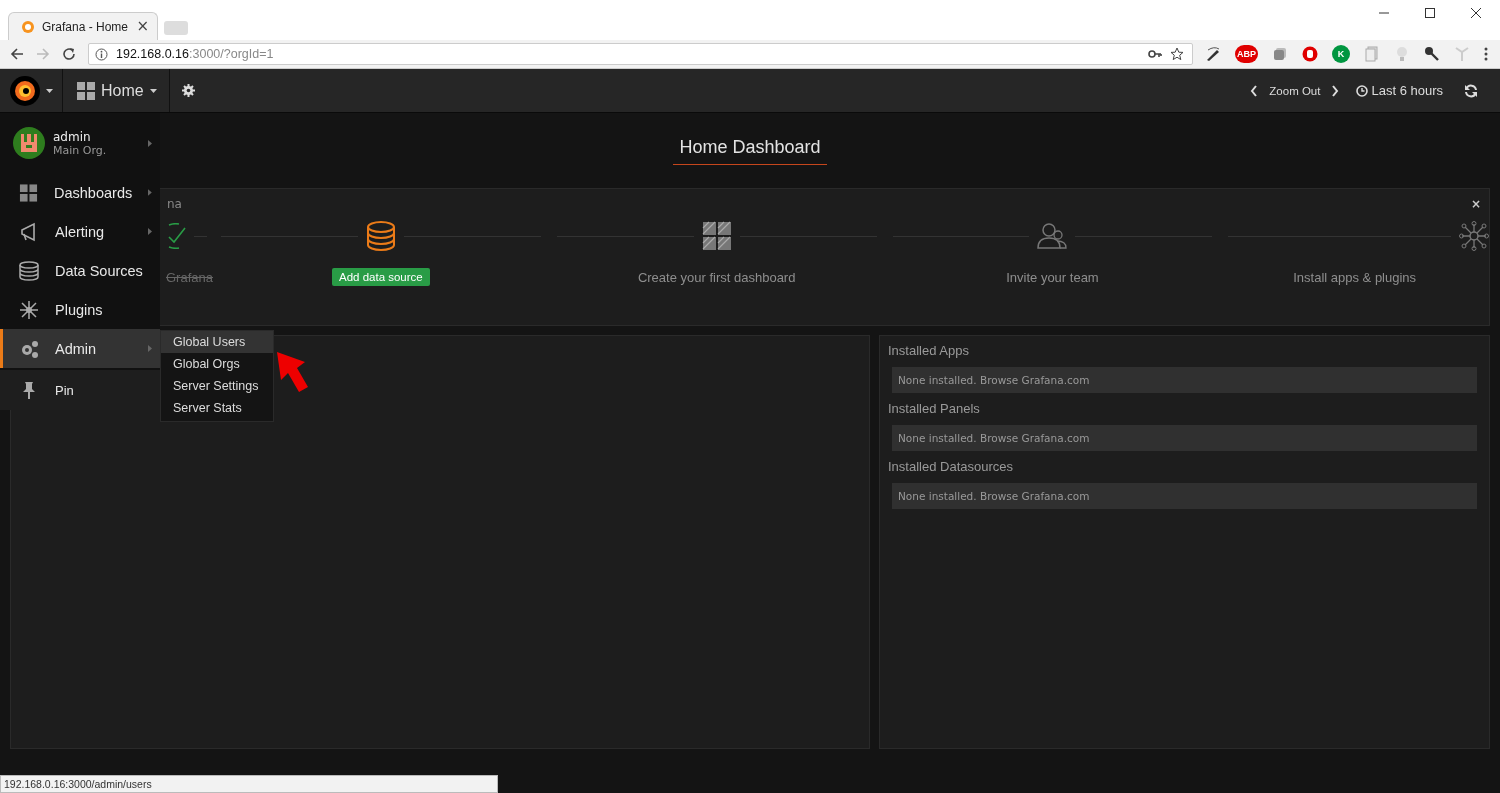 The image size is (1500, 793). What do you see at coordinates (142, 26) in the screenshot?
I see `close-tab-button: ×` at bounding box center [142, 26].